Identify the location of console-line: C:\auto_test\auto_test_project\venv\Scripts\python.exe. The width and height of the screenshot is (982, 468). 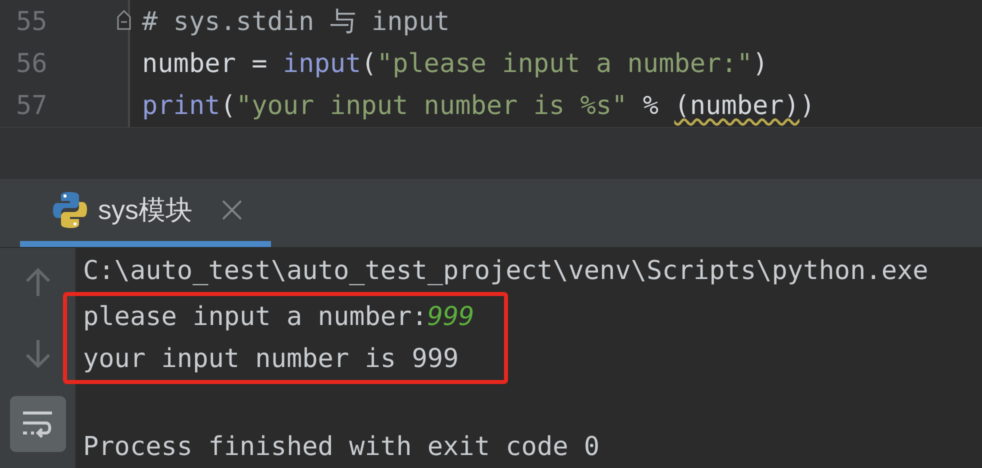
(505, 271).